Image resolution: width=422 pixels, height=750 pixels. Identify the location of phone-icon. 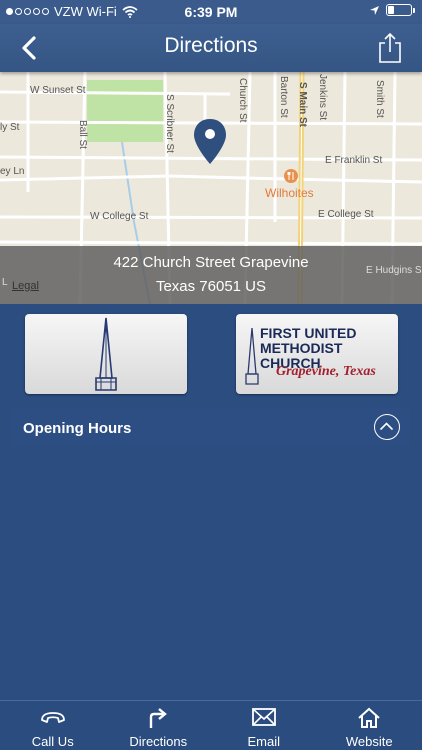
(52, 717).